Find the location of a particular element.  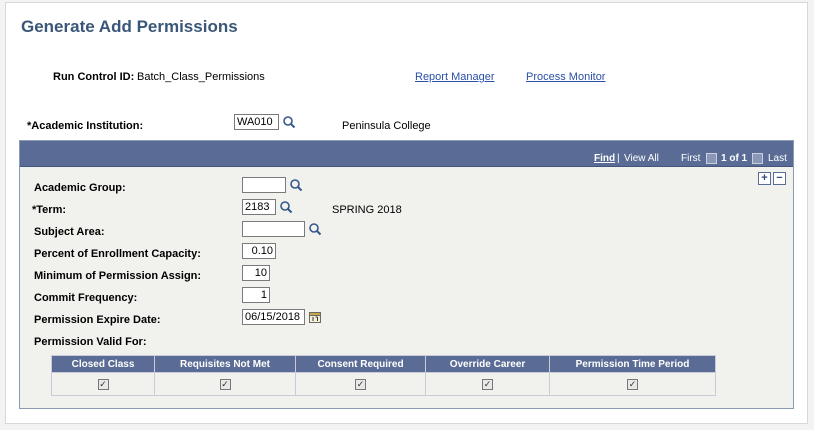

run-control-value: Batch_Class_Permissions is located at coordinates (201, 77).